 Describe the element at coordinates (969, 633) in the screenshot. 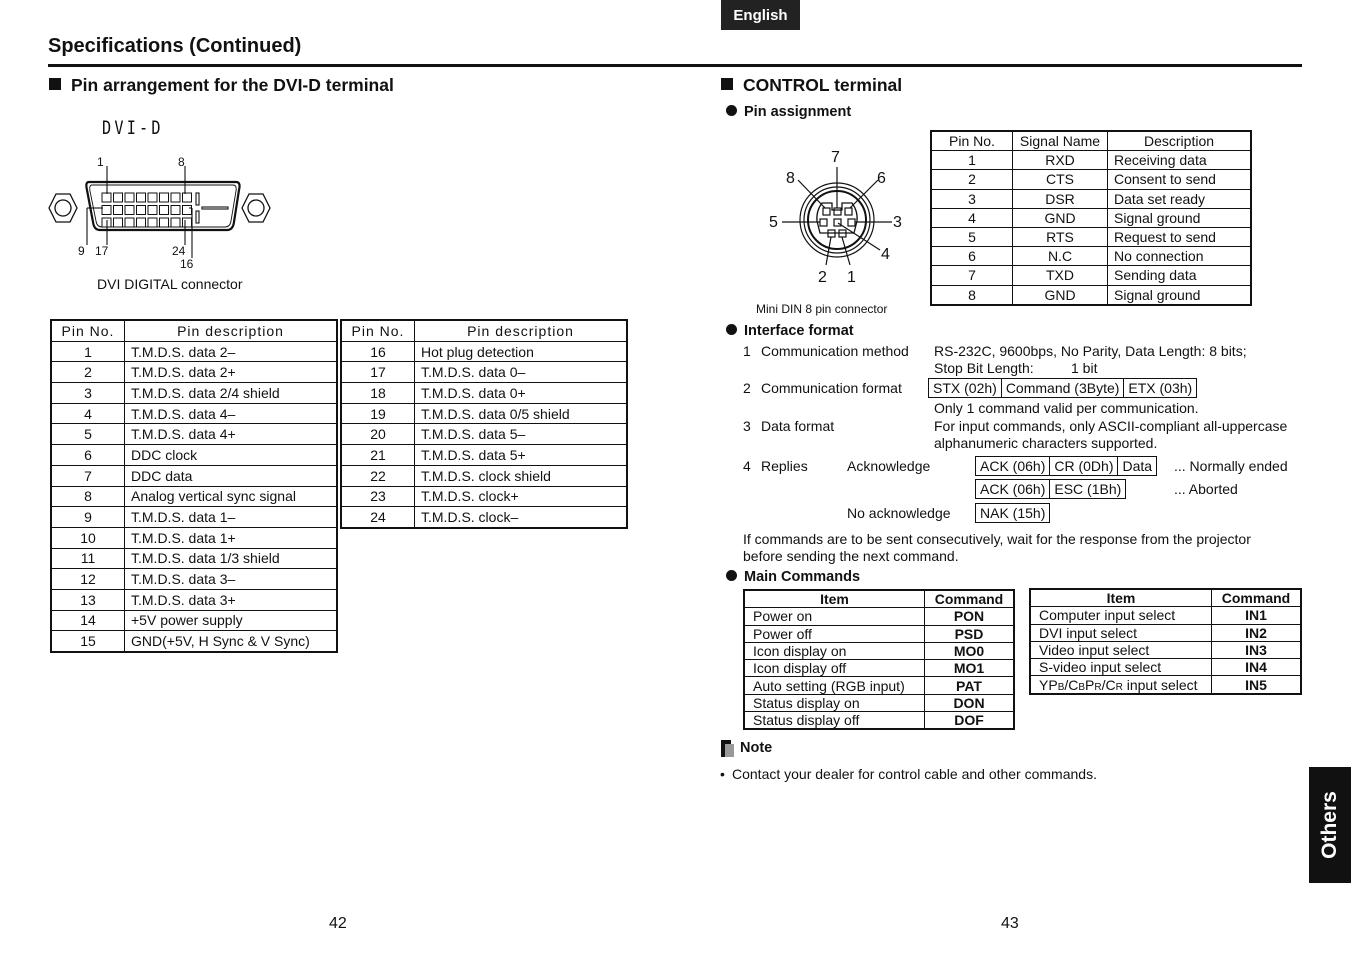

I see `command-code-cell: PSD` at that location.